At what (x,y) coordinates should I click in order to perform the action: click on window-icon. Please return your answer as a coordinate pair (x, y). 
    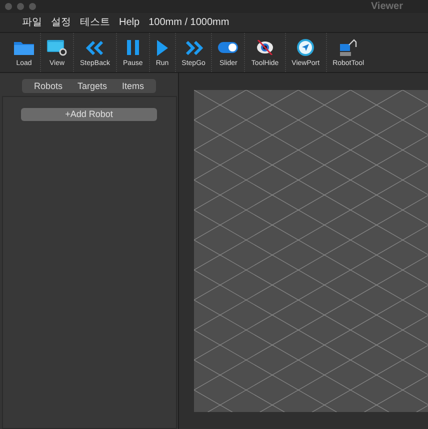
    Looking at the image, I should click on (57, 48).